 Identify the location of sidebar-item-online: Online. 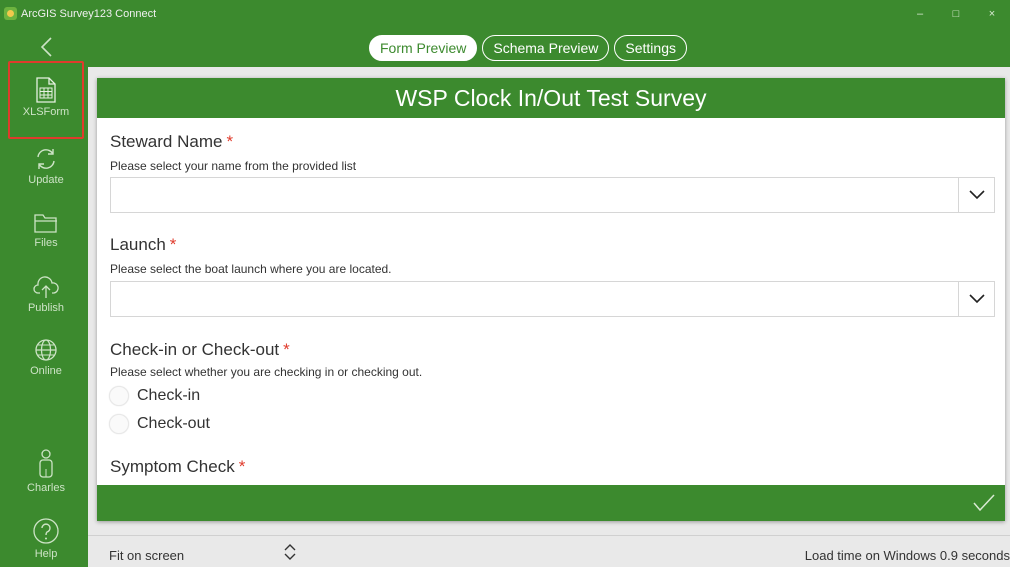
(46, 357).